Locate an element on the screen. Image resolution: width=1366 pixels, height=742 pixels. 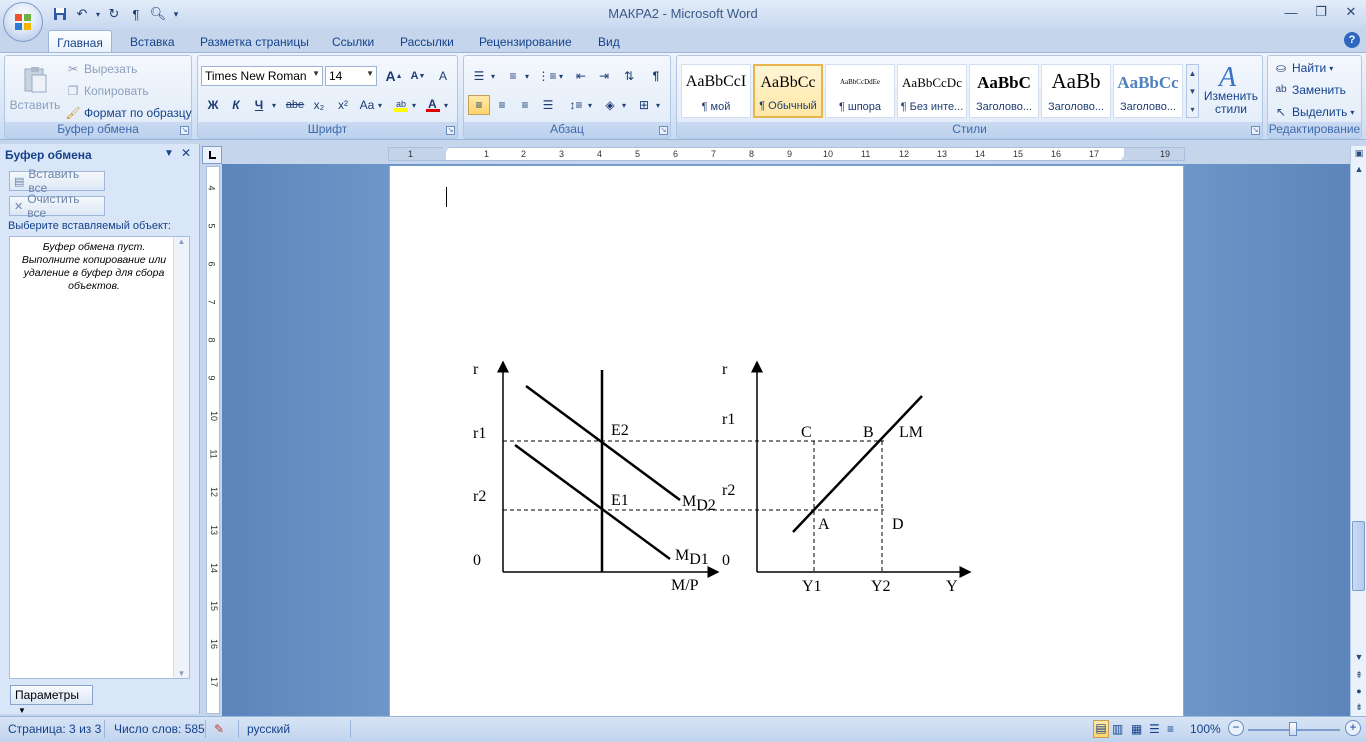
browse-object-icon: ● is located at coordinates (1359, 691).